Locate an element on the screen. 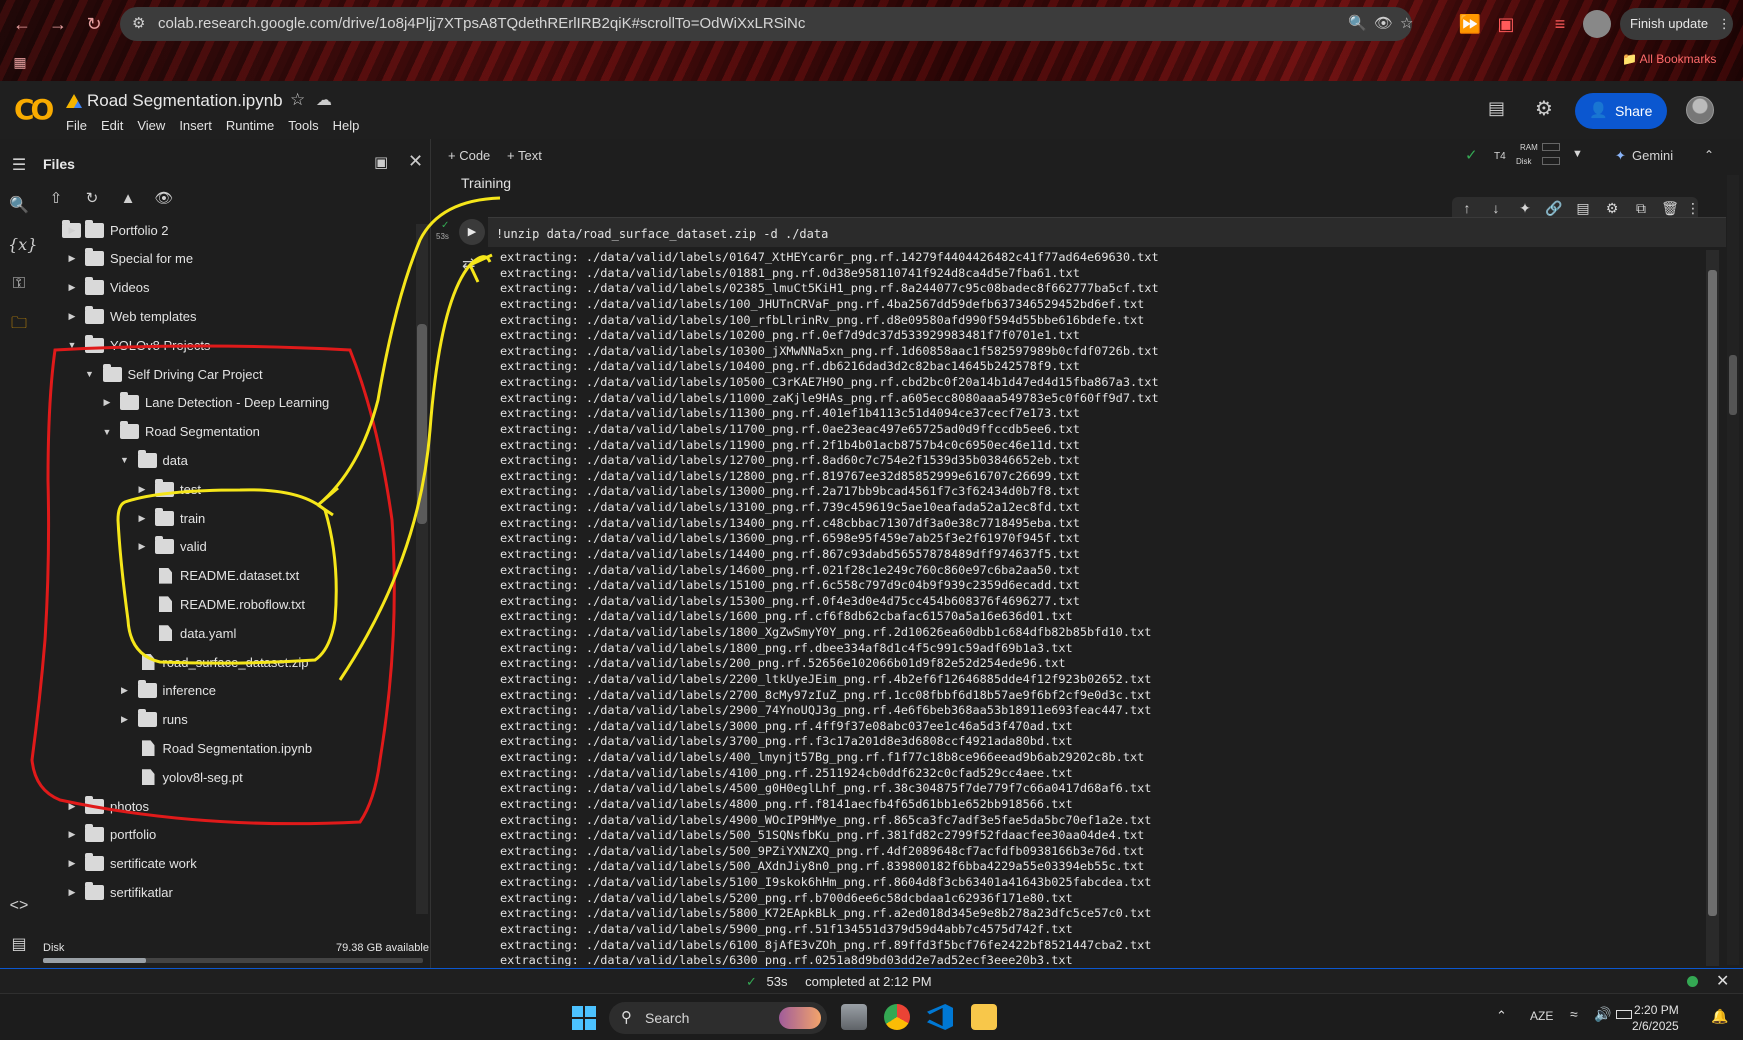 Image resolution: width=1743 pixels, height=1040 pixels. extension-icon: ⏩ is located at coordinates (1470, 24).